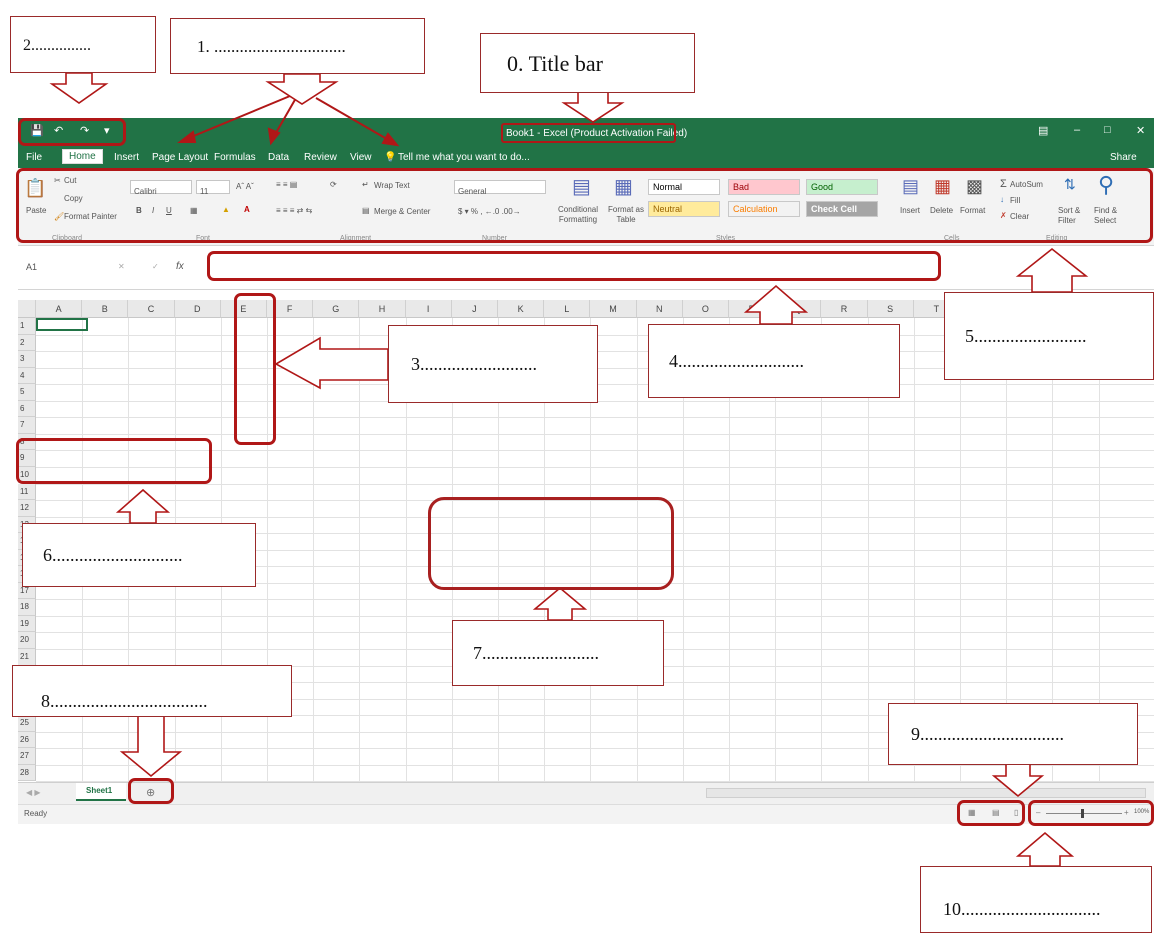  Describe the element at coordinates (587, 63) in the screenshot. I see `label-0: 0. Title bar` at that location.